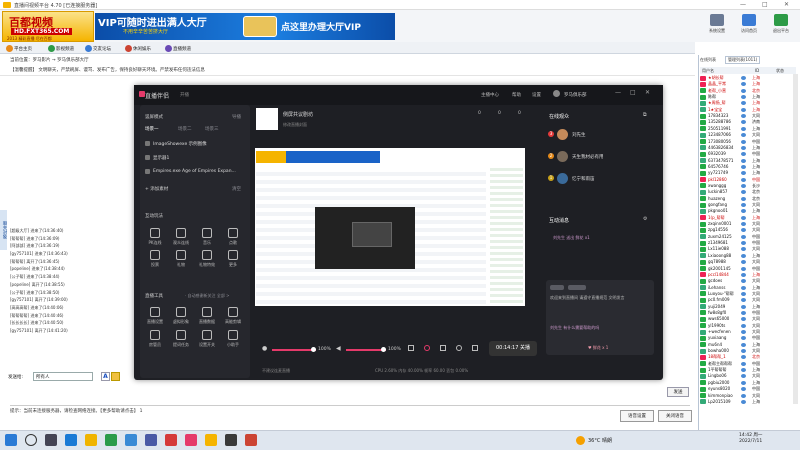 The width and height of the screenshot is (800, 450). Describe the element at coordinates (245, 26) in the screenshot. I see `vip-banner: VIP可随时进出满人大厅 不用辛辛苦苦挤大厅 点这里办理大厅VIP` at that location.